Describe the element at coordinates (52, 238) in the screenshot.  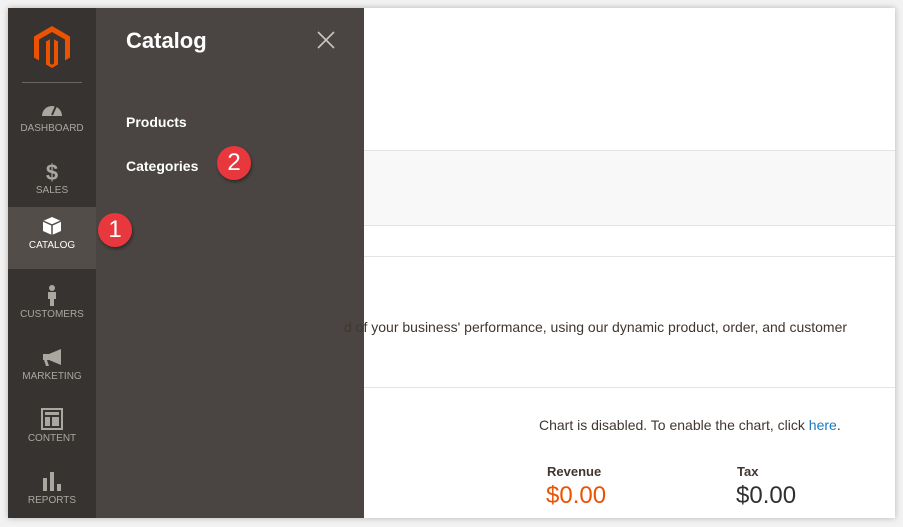
I see `sidebar-item-catalog: CATALOG` at that location.